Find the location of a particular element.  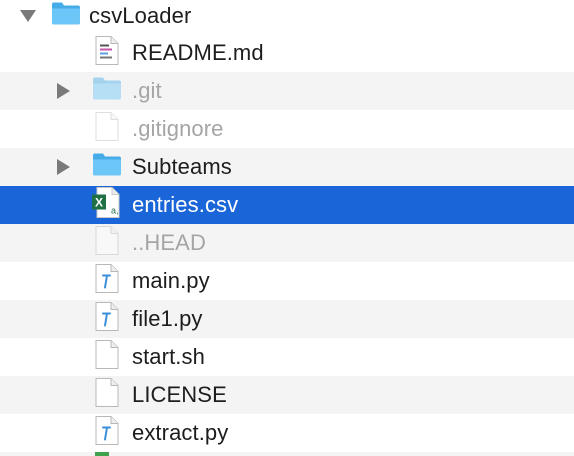

tree-row-head: ..HEAD is located at coordinates (287, 243).